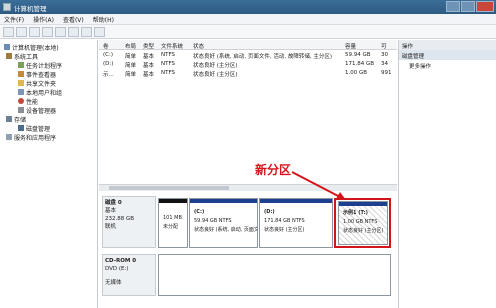 The width and height of the screenshot is (496, 308). Describe the element at coordinates (447, 45) in the screenshot. I see `action-header: 操作` at that location.